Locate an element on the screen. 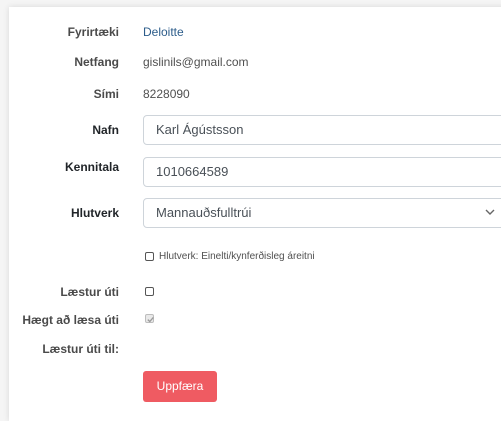 Image resolution: width=501 pixels, height=421 pixels. chevron-down-icon is located at coordinates (490, 212).